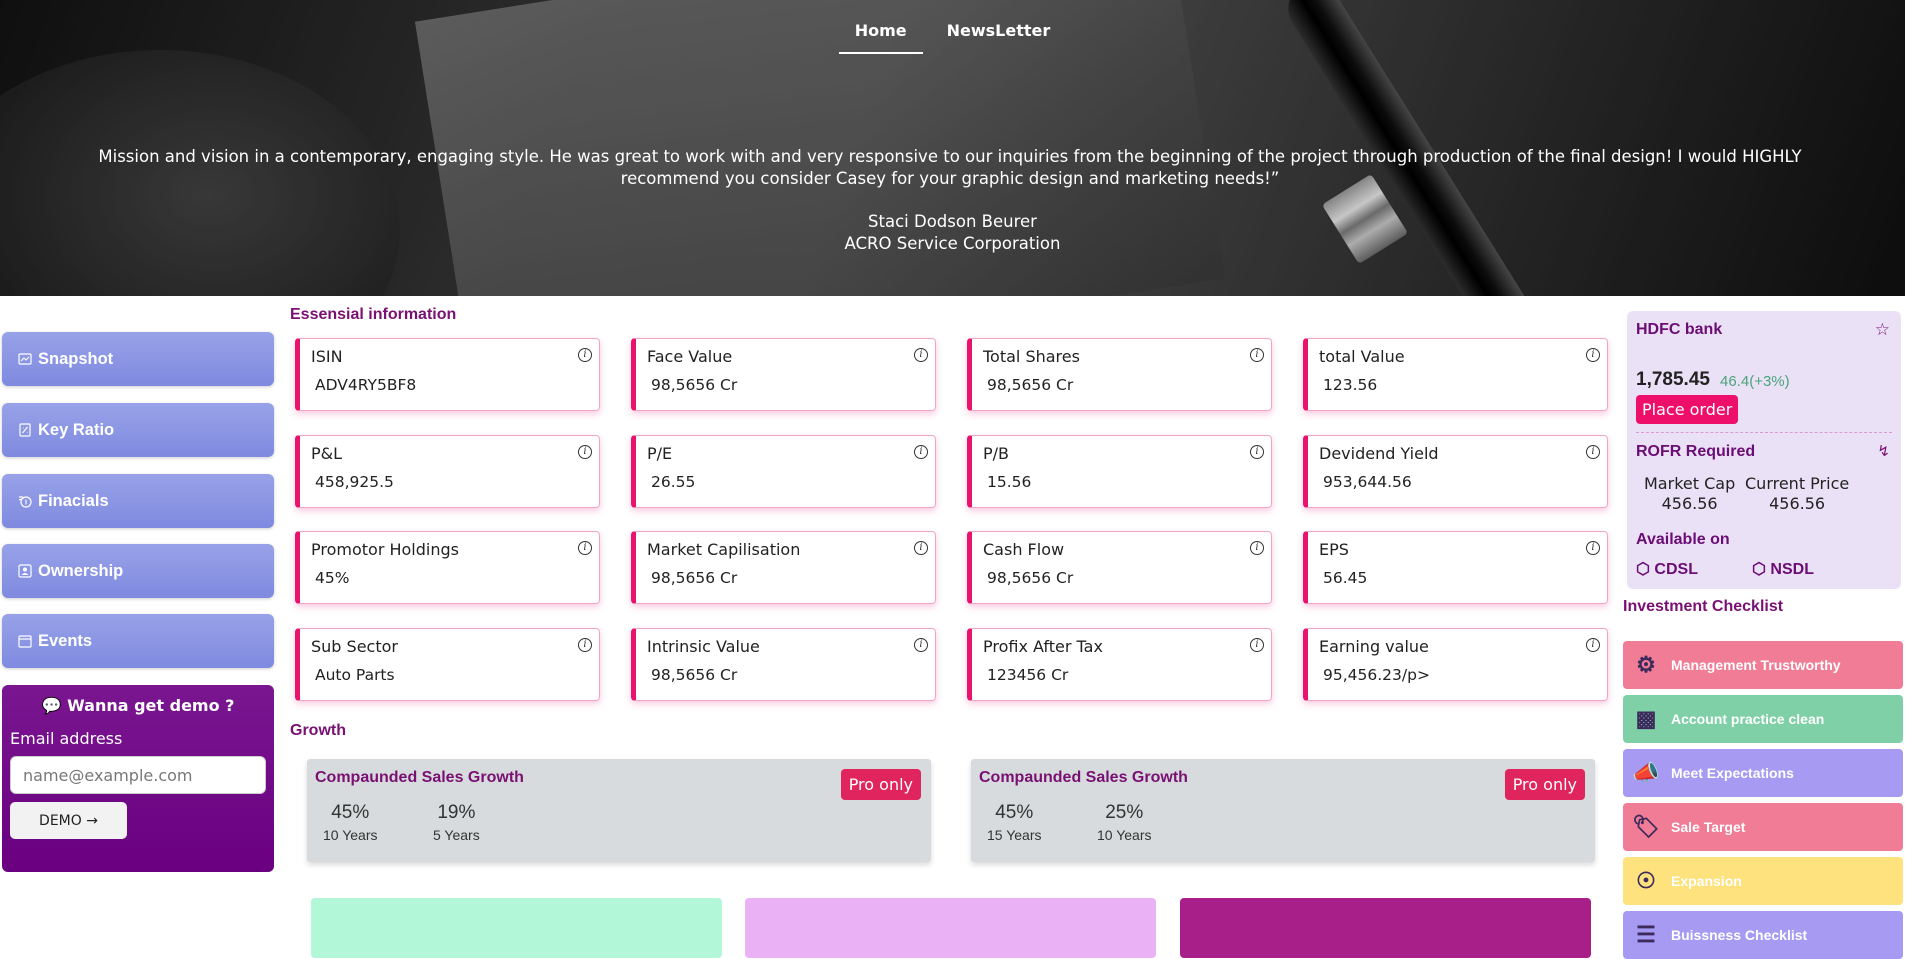  What do you see at coordinates (724, 549) in the screenshot?
I see `info-card-title: Market Capilisation` at bounding box center [724, 549].